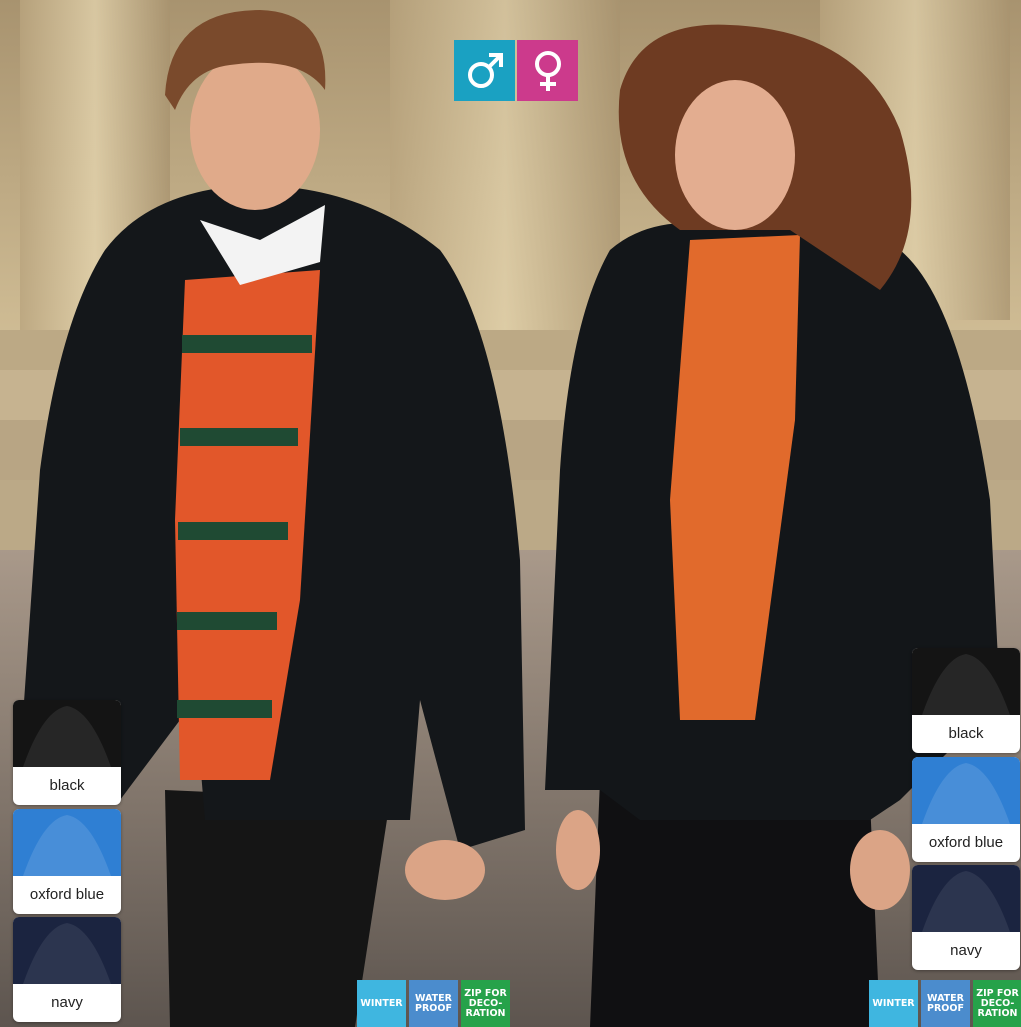  I want to click on color-swatch-black-right: black, so click(966, 700).